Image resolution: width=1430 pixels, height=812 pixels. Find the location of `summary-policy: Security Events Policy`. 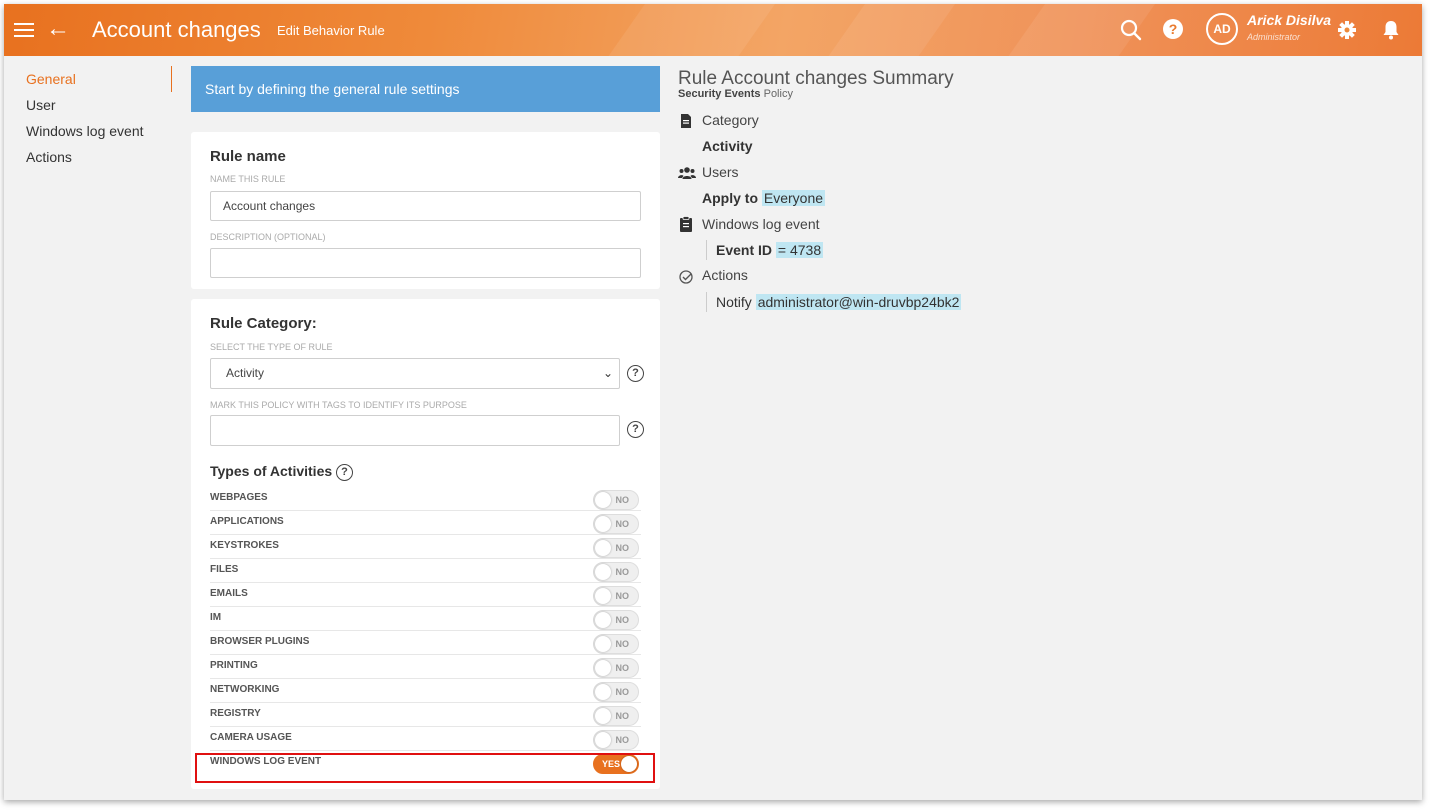

summary-policy: Security Events Policy is located at coordinates (735, 94).